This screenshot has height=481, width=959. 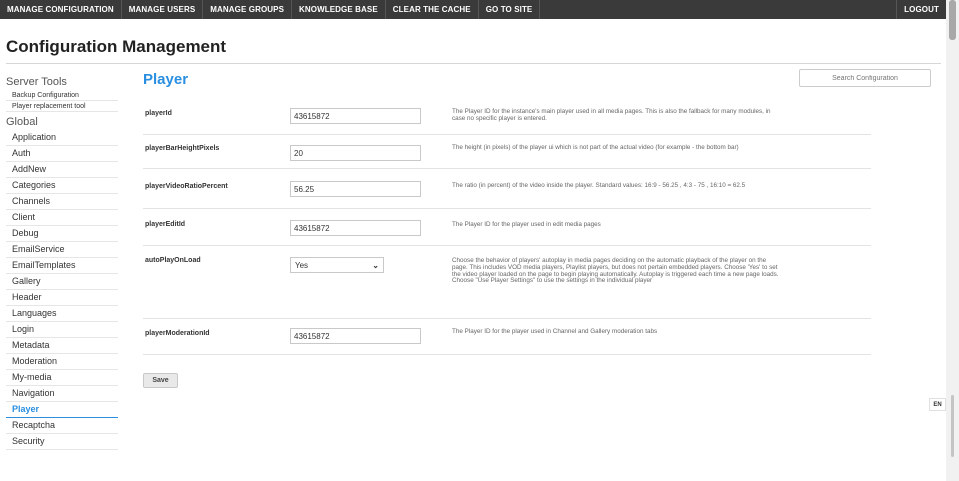 I want to click on sidebar-item-auth: Auth, so click(x=62, y=154).